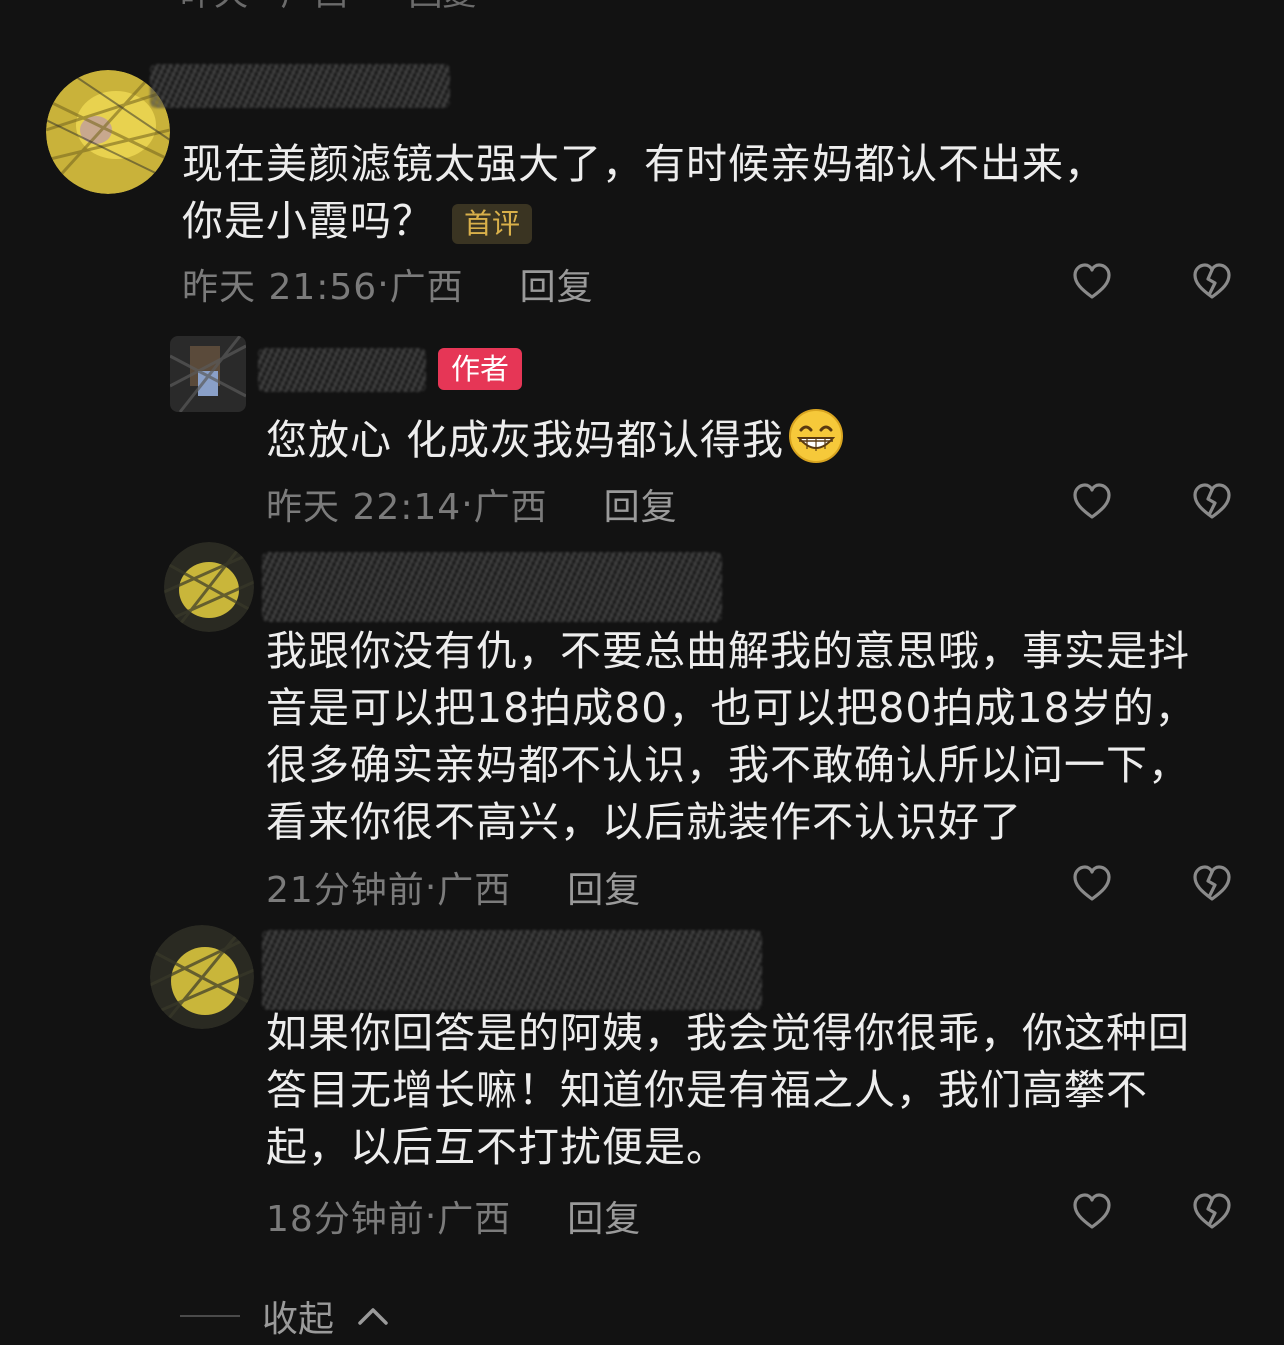  Describe the element at coordinates (298, 1319) in the screenshot. I see `collapse-label: 收起` at that location.